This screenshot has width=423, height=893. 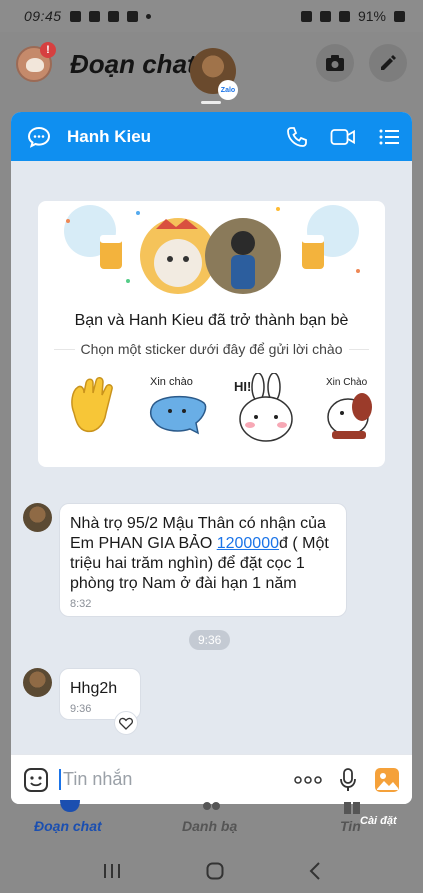 I want to click on list-menu-icon, so click(x=389, y=137).